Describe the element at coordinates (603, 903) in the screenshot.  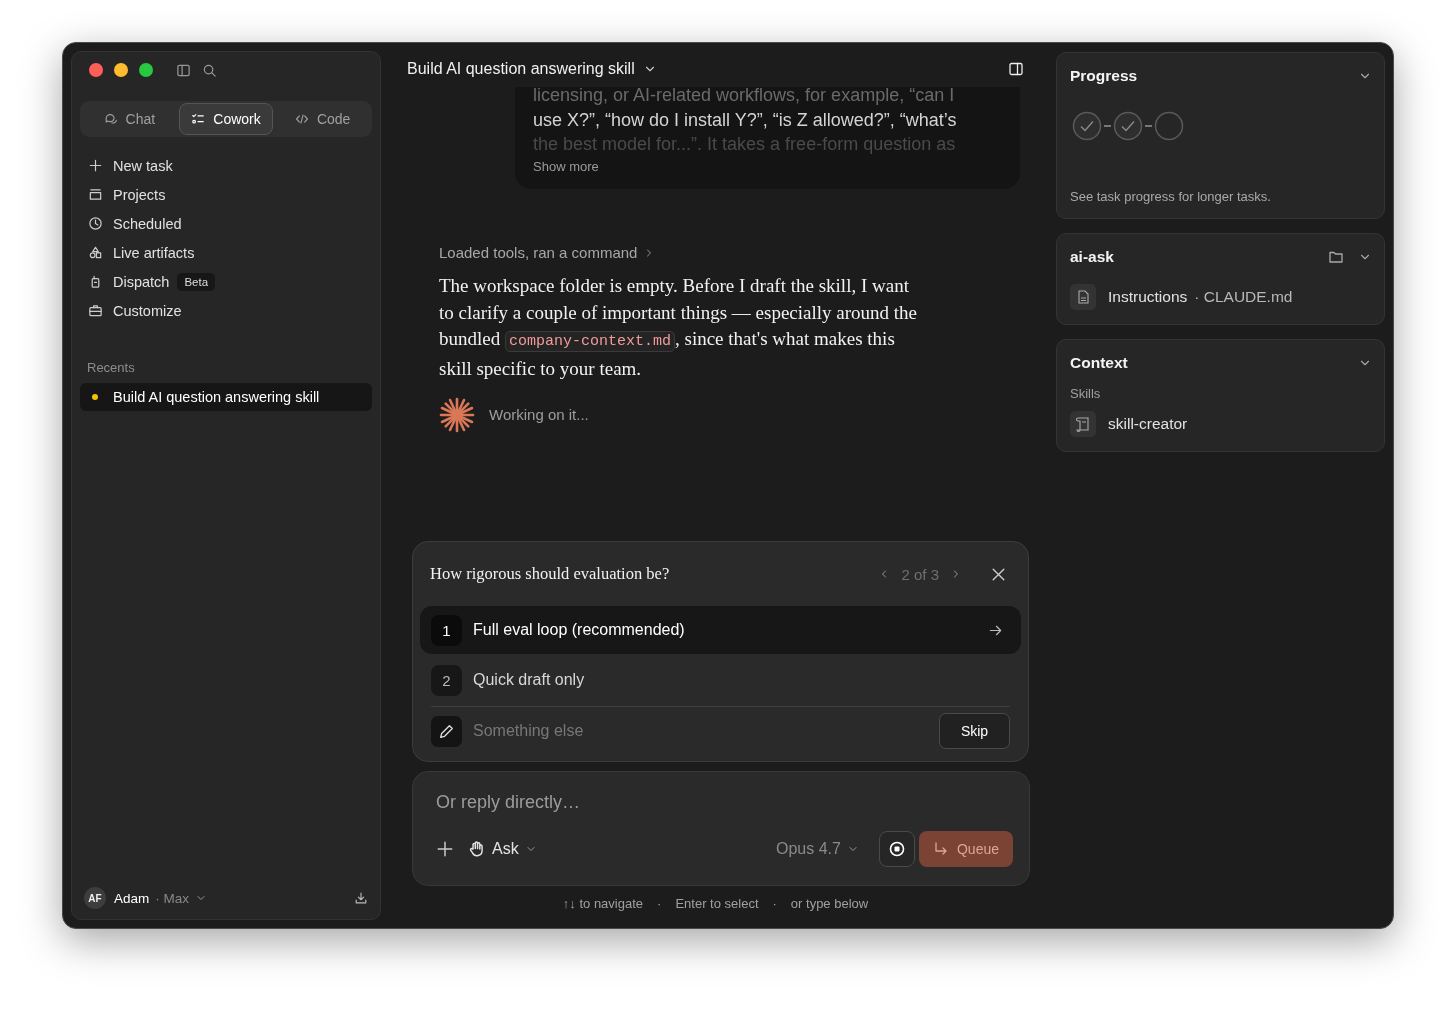
I see `keyboard-hint: ↑↓ to navigate` at that location.